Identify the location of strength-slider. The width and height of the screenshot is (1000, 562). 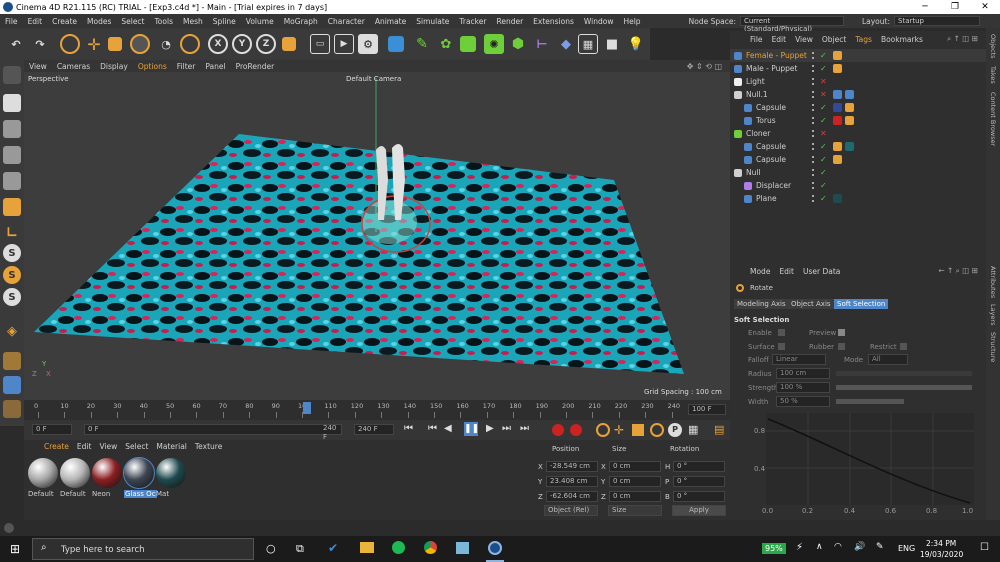
(904, 387).